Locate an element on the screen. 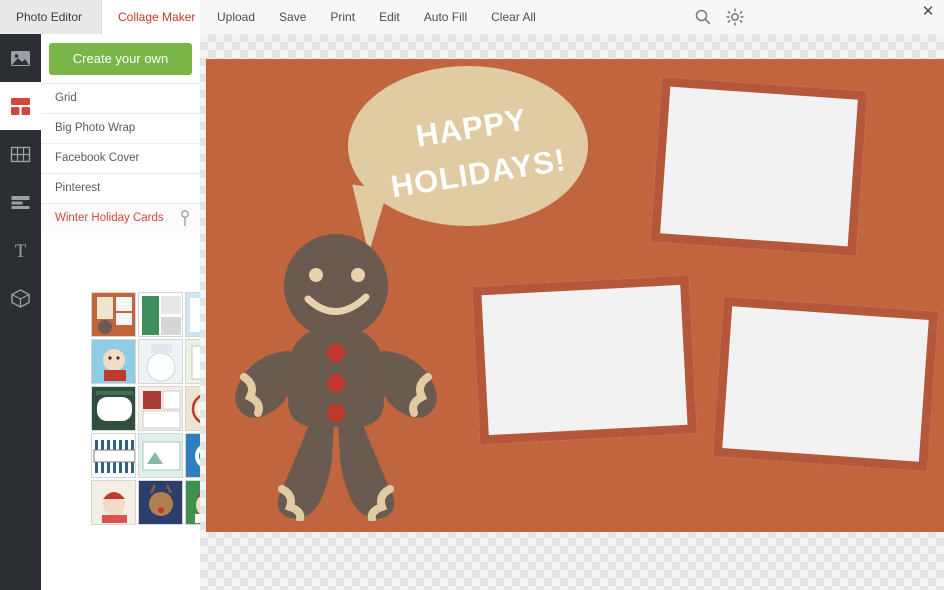  menu-item-print: Print is located at coordinates (342, 17).